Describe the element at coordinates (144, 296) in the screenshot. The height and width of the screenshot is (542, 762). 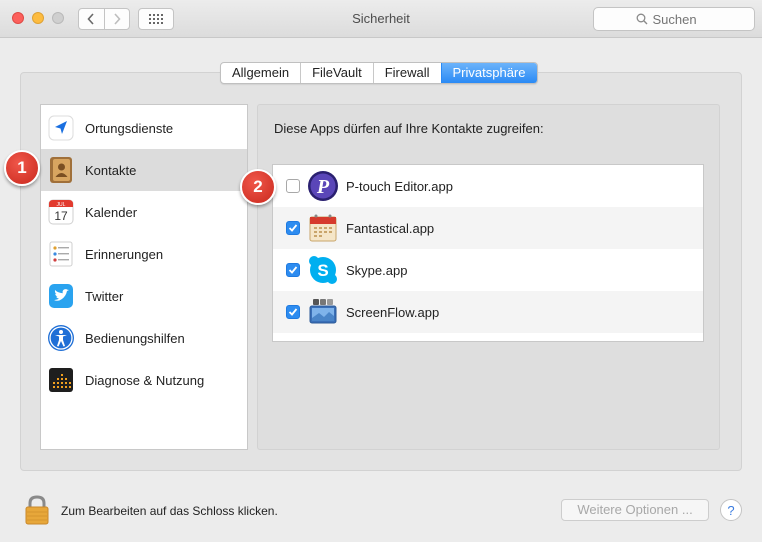
I see `sidebar-item-twitter: Twitter` at that location.